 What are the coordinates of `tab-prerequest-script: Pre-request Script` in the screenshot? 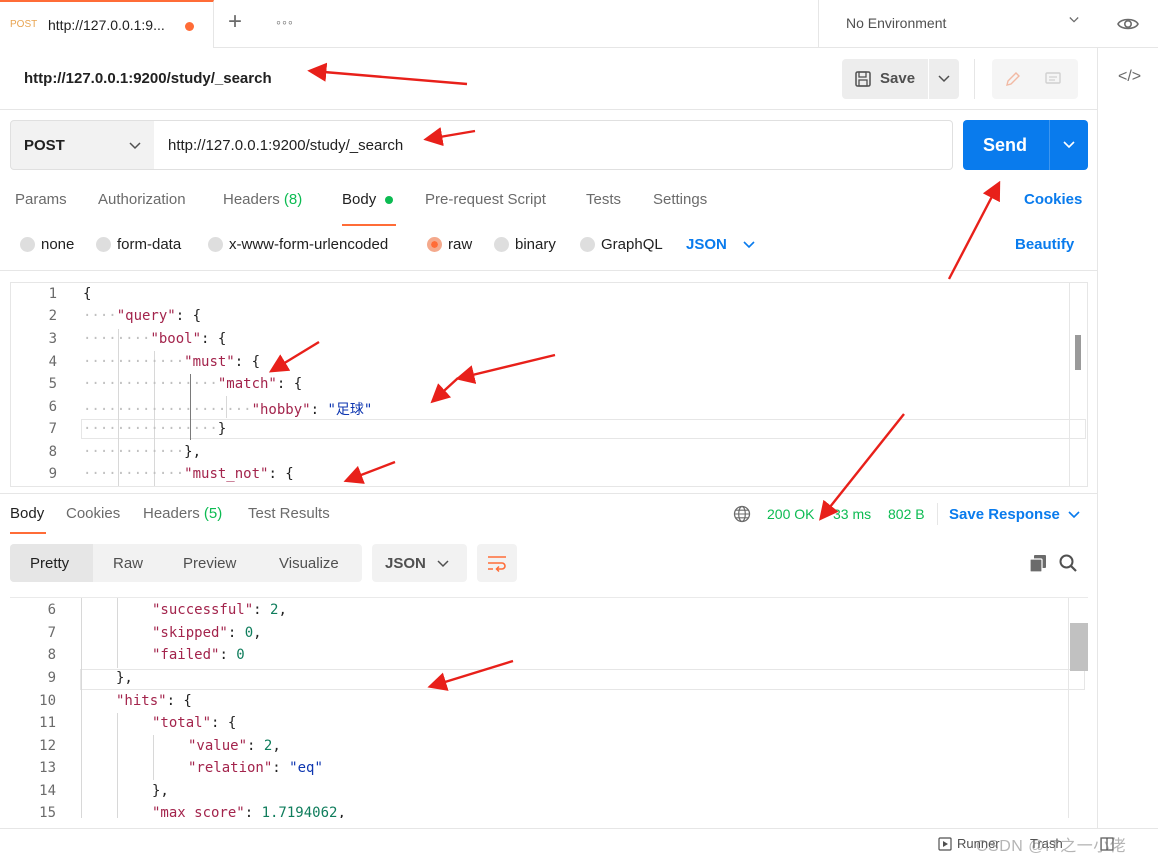 It's located at (485, 199).